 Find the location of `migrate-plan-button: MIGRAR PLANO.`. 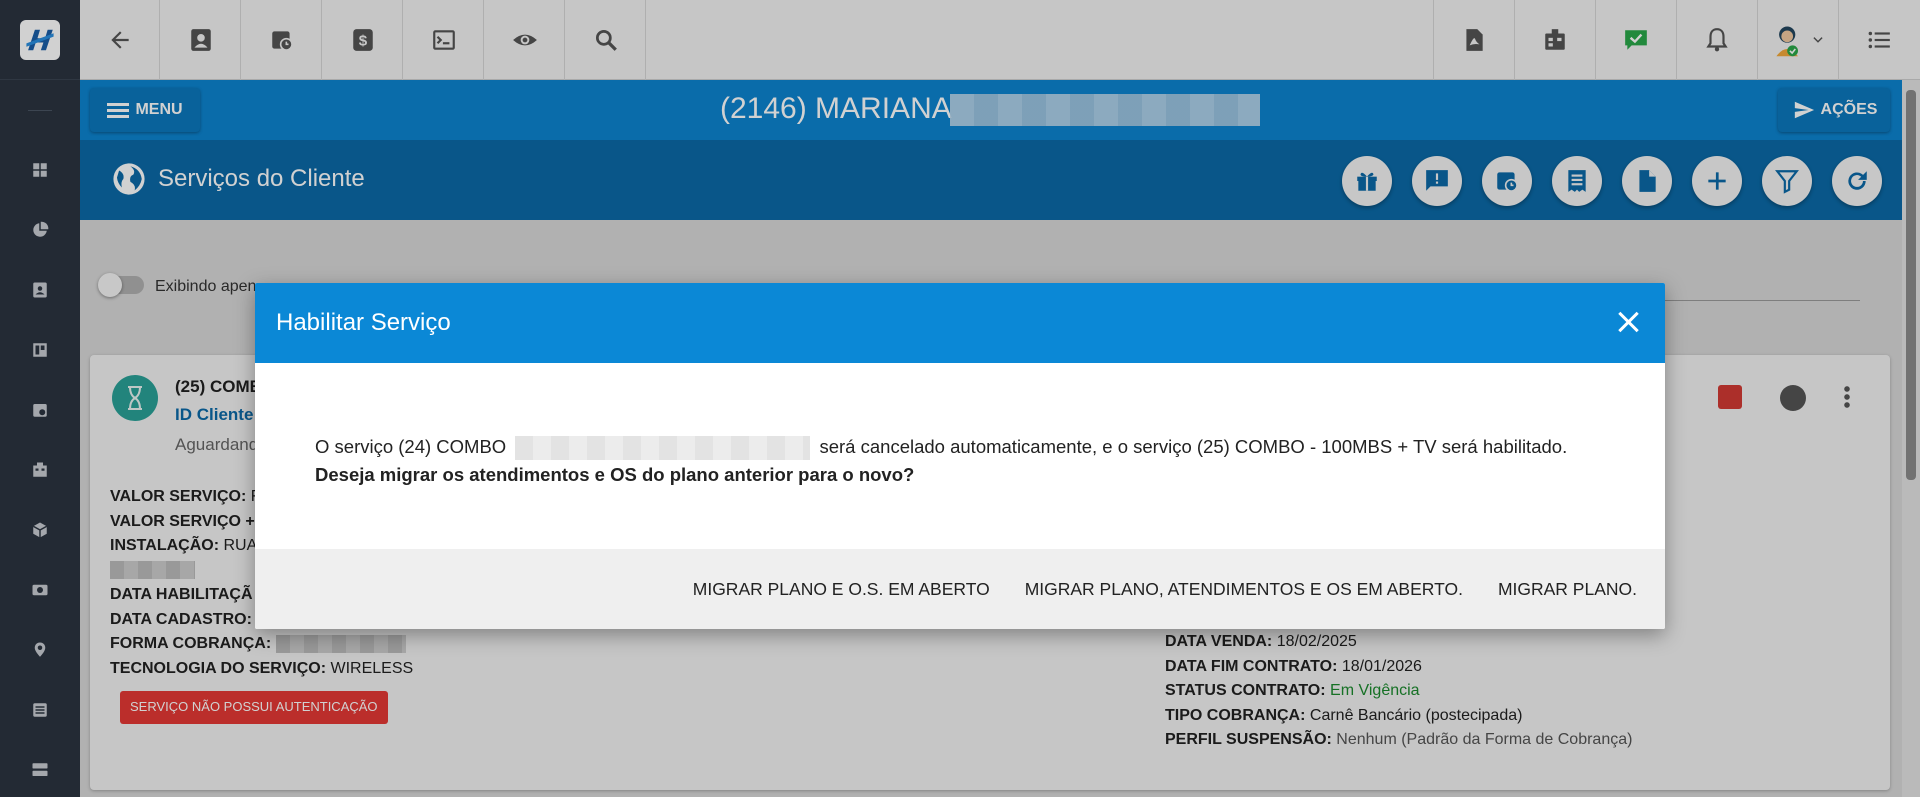

migrate-plan-button: MIGRAR PLANO. is located at coordinates (1567, 589).